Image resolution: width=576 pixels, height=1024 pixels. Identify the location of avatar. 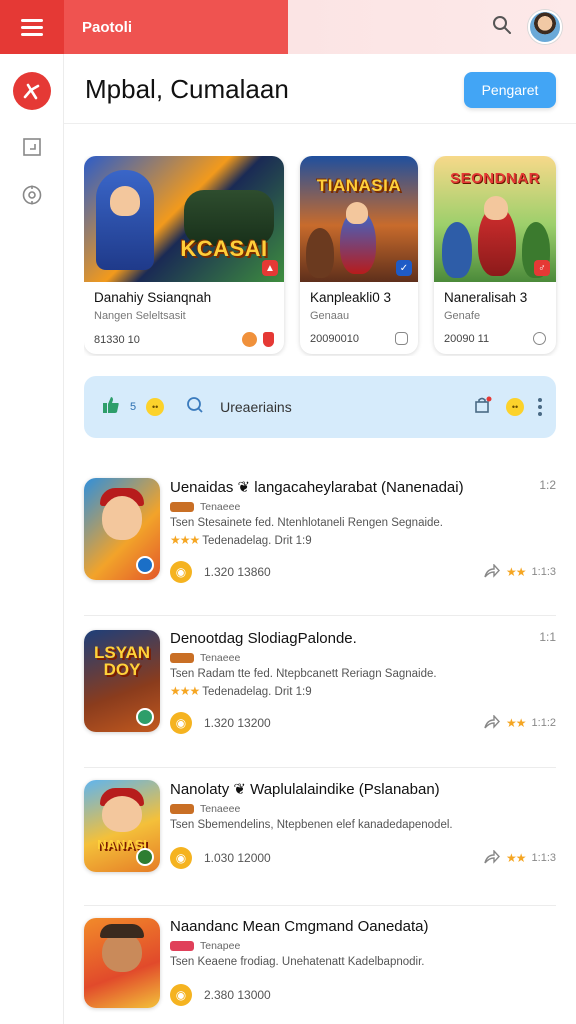
(545, 27).